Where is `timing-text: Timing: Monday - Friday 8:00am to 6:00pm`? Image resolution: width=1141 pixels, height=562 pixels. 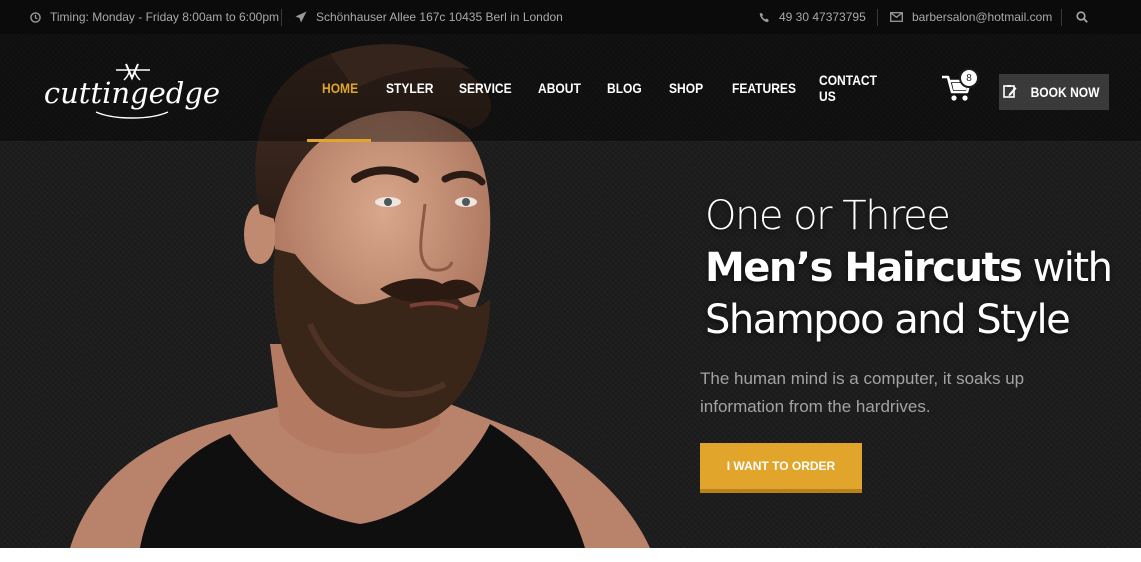 timing-text: Timing: Monday - Friday 8:00am to 6:00pm is located at coordinates (164, 17).